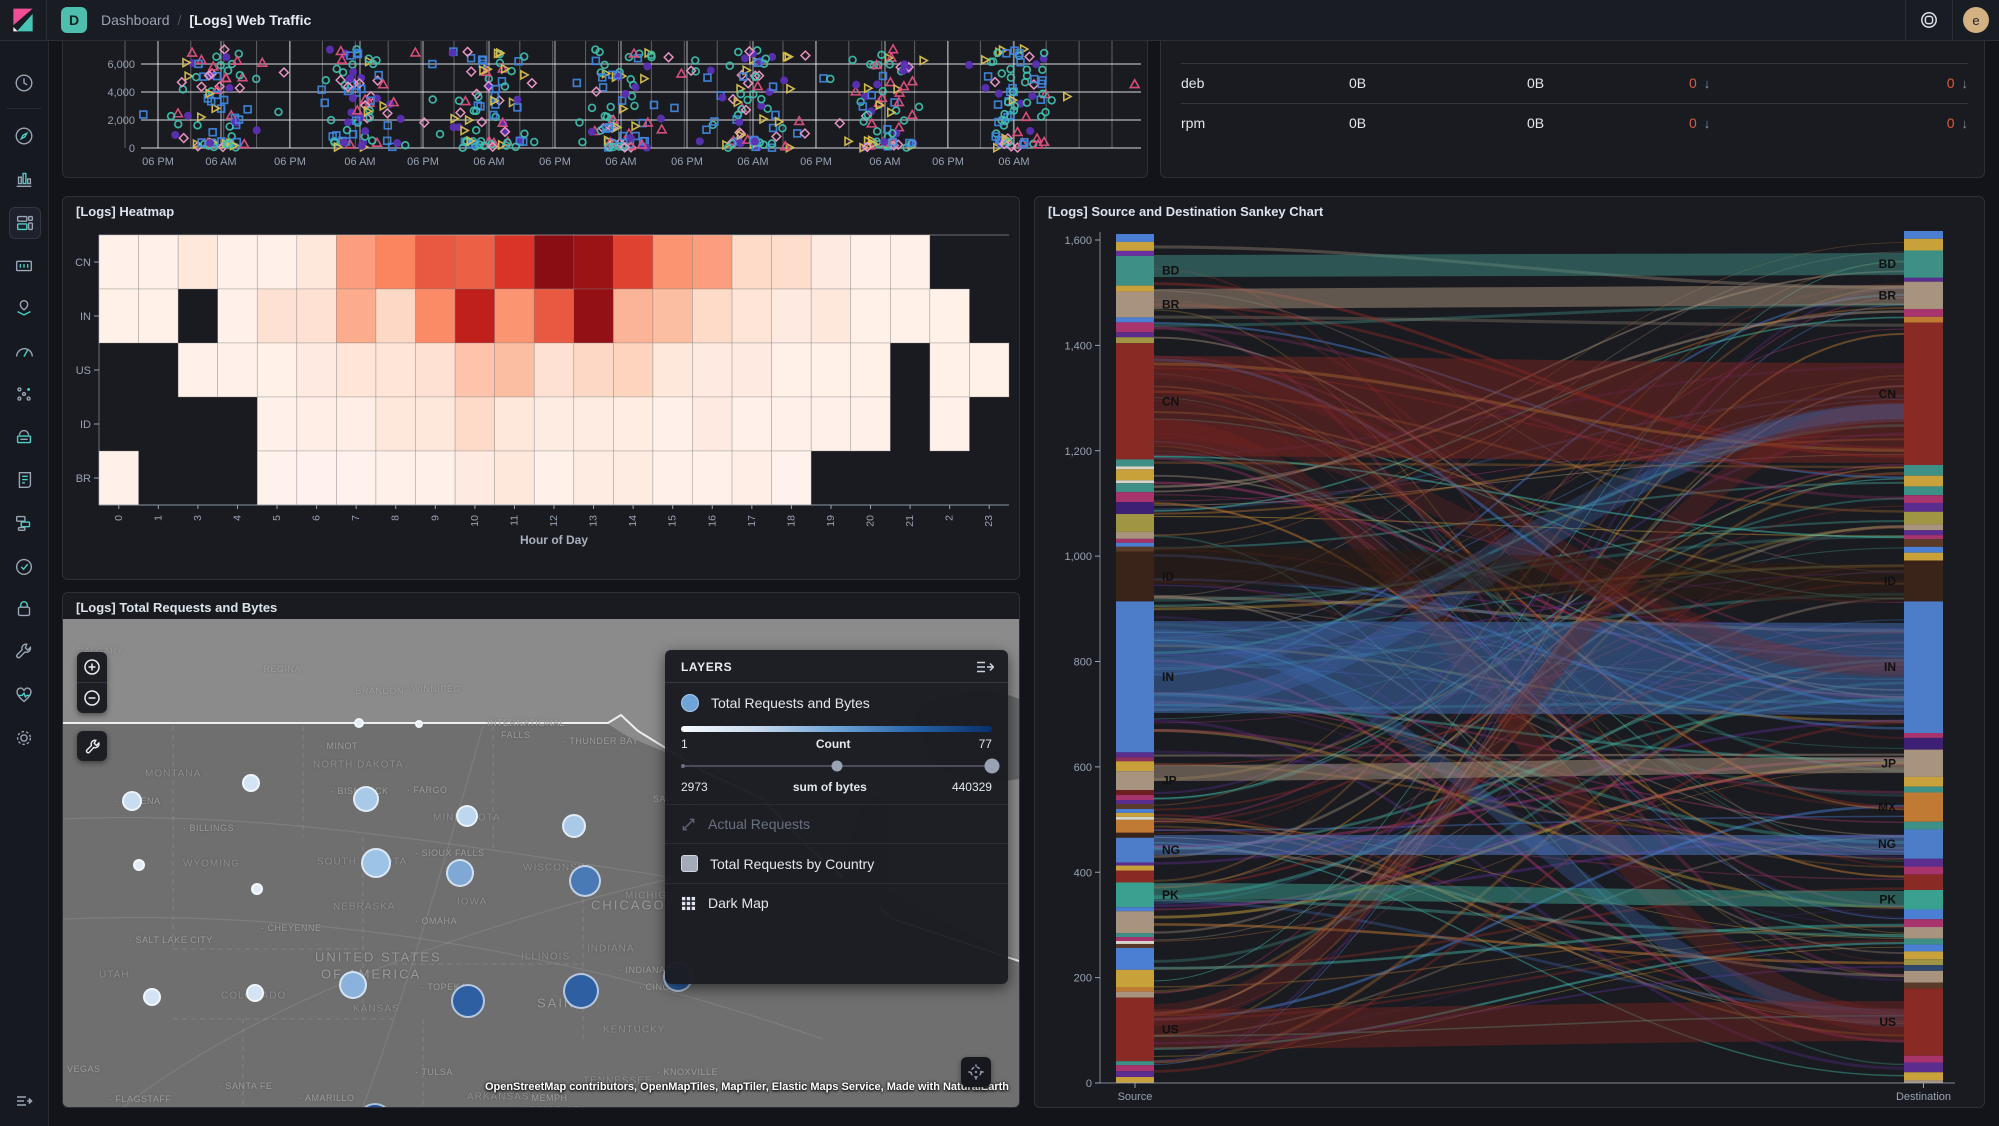 The height and width of the screenshot is (1126, 1999). Describe the element at coordinates (23, 20) in the screenshot. I see `kibana-logo` at that location.